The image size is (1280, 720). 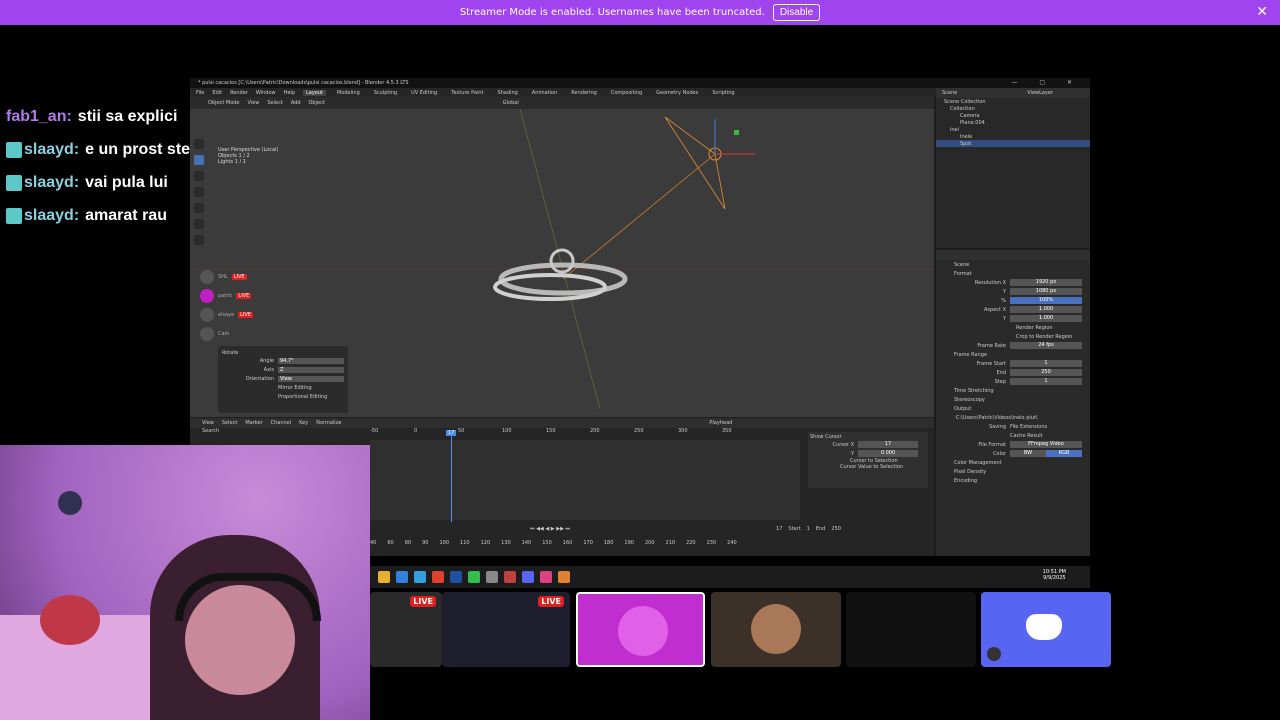 I want to click on format-section: Format, so click(x=1013, y=273).